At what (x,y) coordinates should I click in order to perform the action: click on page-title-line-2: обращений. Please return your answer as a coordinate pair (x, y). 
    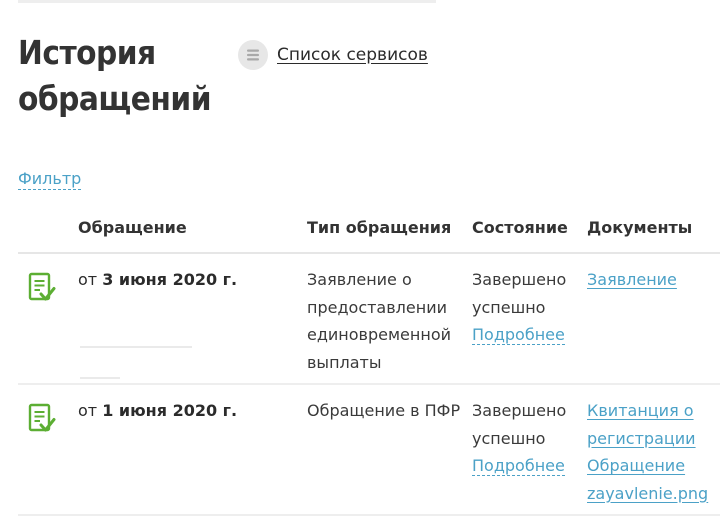
    Looking at the image, I should click on (115, 98).